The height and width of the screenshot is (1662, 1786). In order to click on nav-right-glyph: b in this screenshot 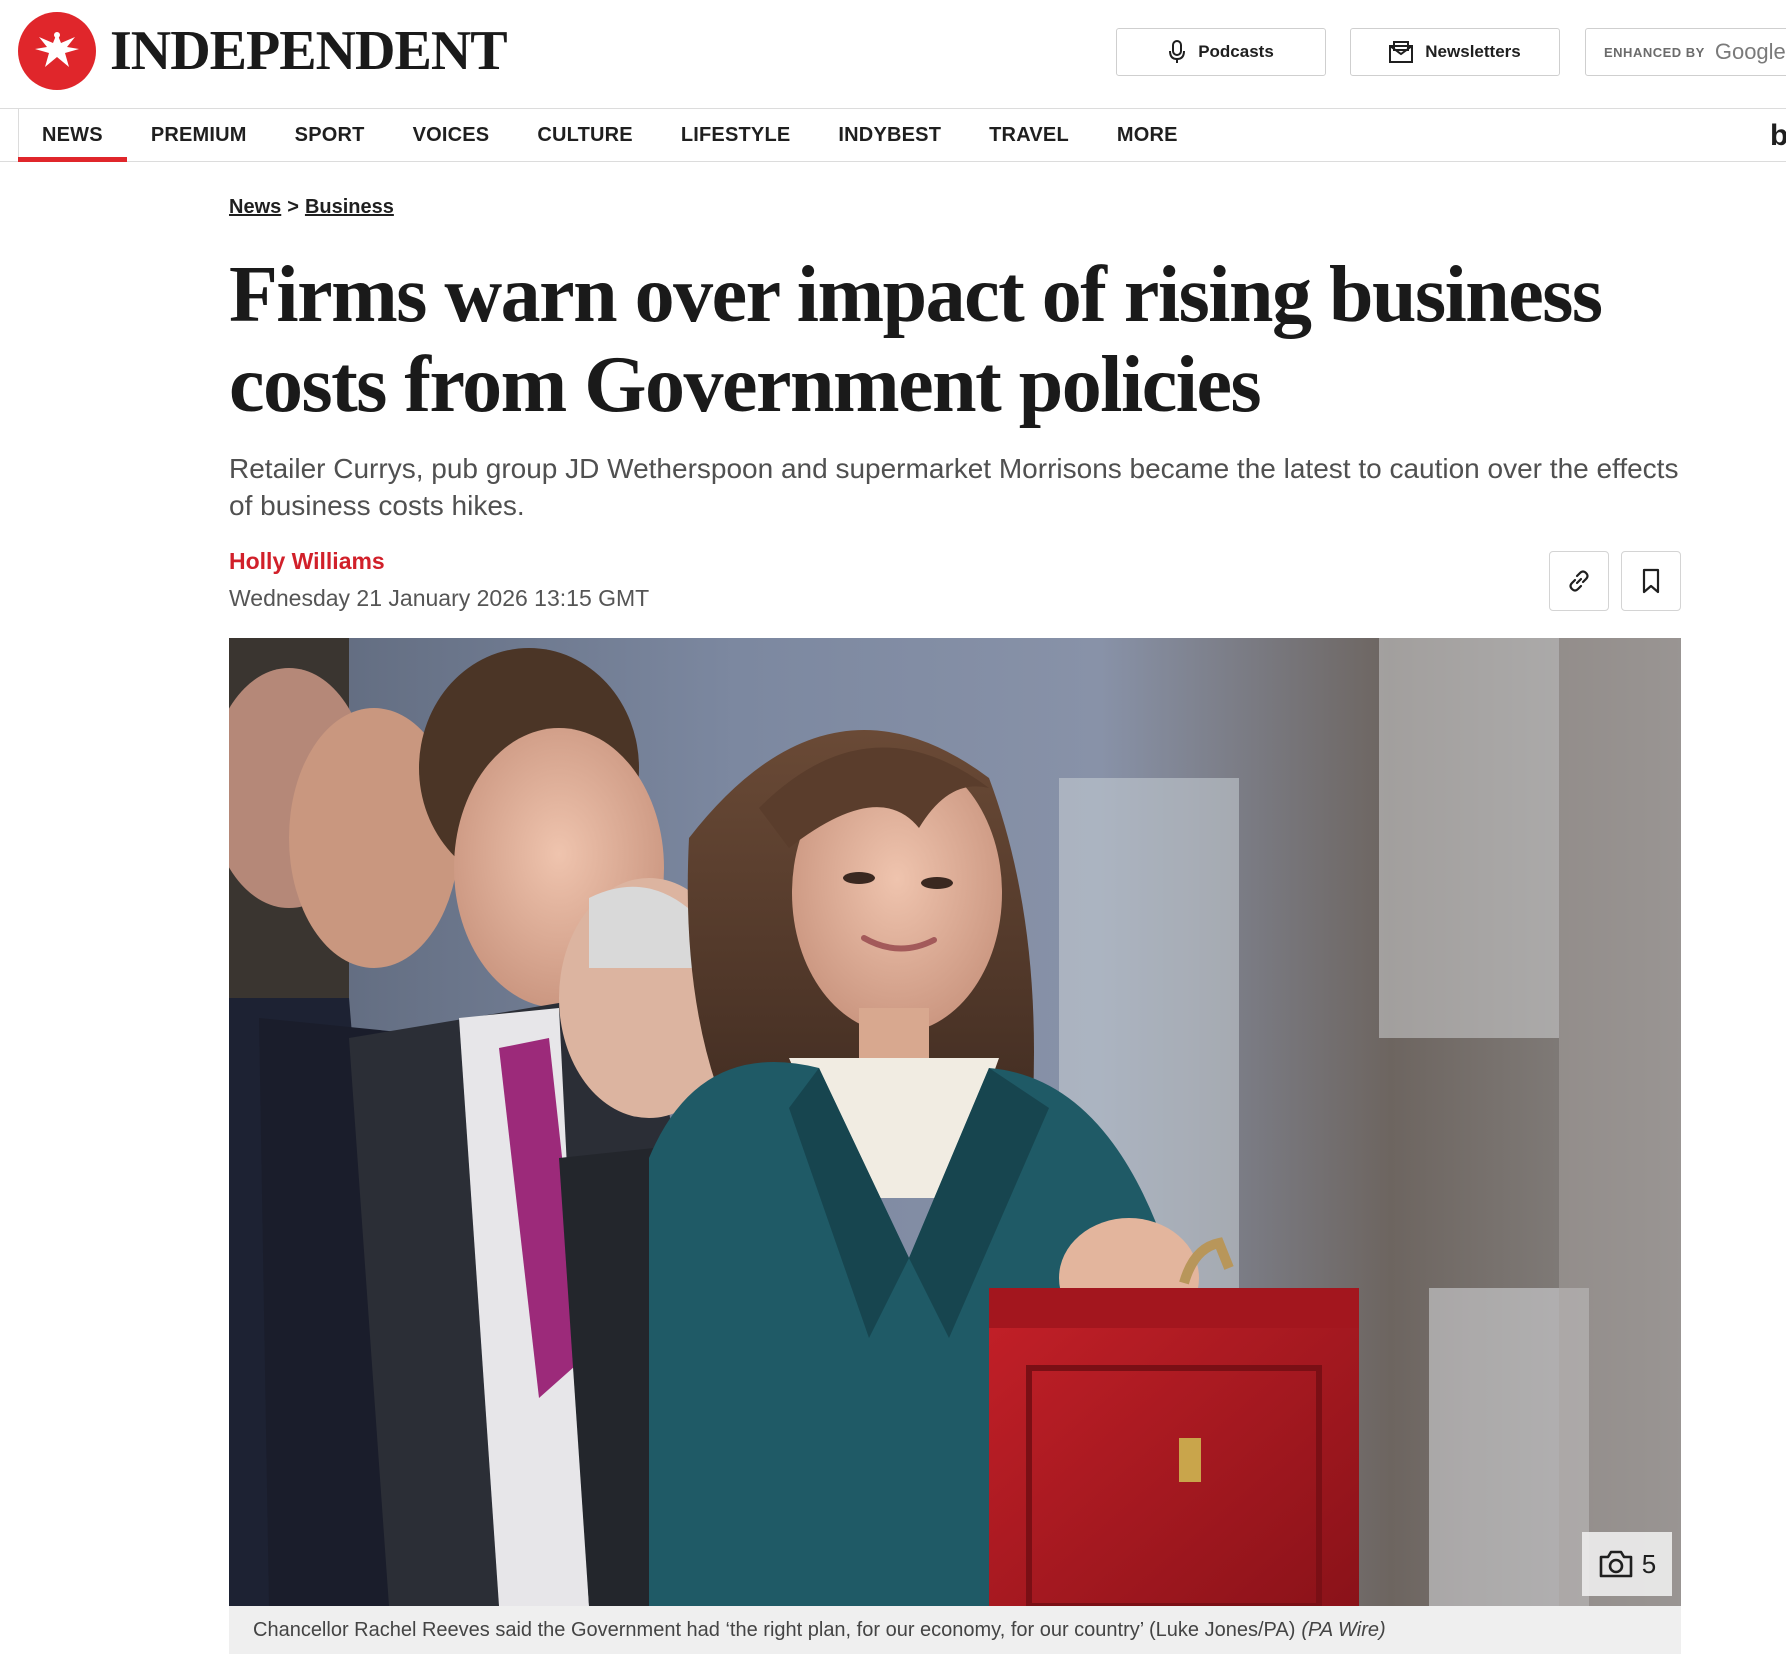, I will do `click(1778, 136)`.